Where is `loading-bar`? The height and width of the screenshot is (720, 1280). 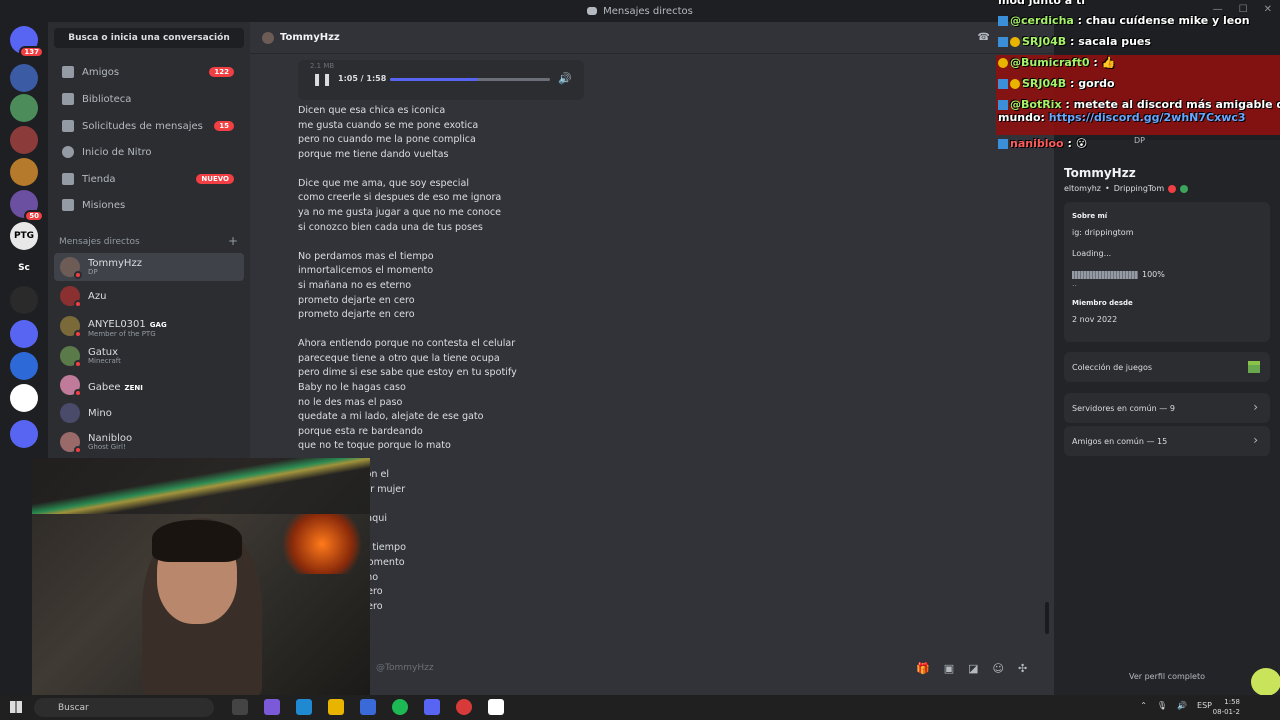
loading-bar is located at coordinates (1105, 274).